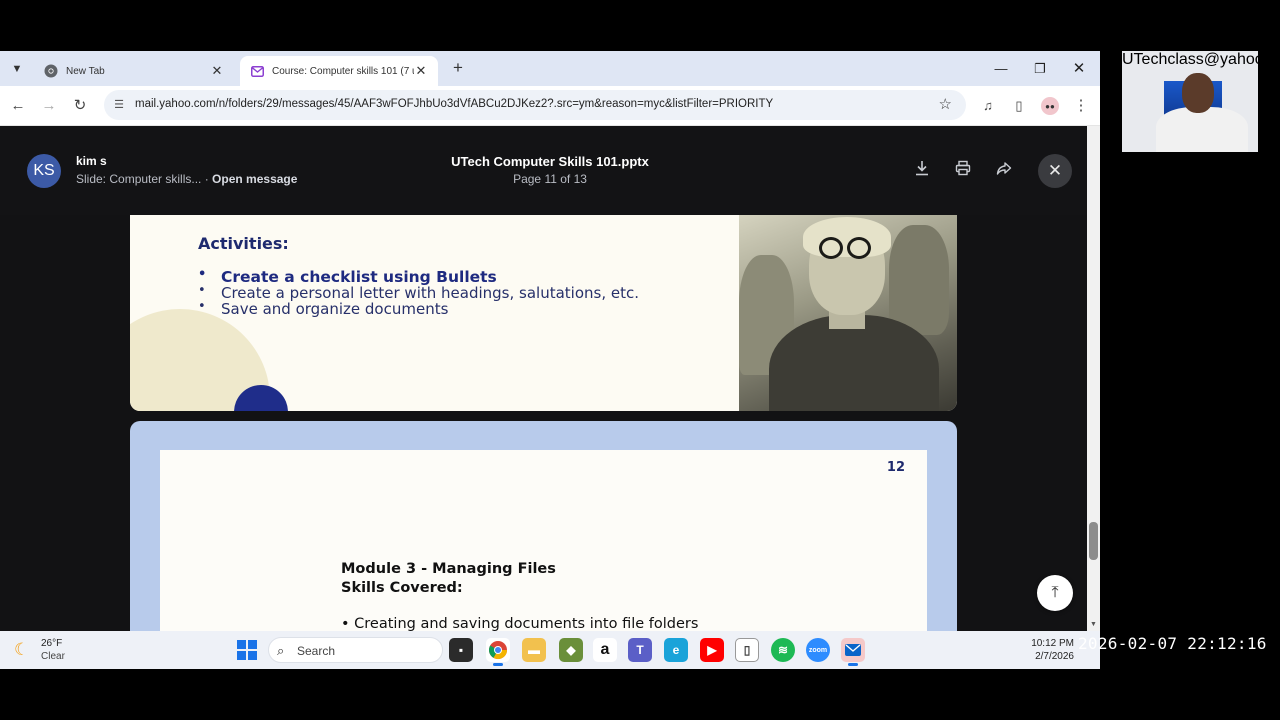  Describe the element at coordinates (458, 68) in the screenshot. I see `new-tab-button: +` at that location.